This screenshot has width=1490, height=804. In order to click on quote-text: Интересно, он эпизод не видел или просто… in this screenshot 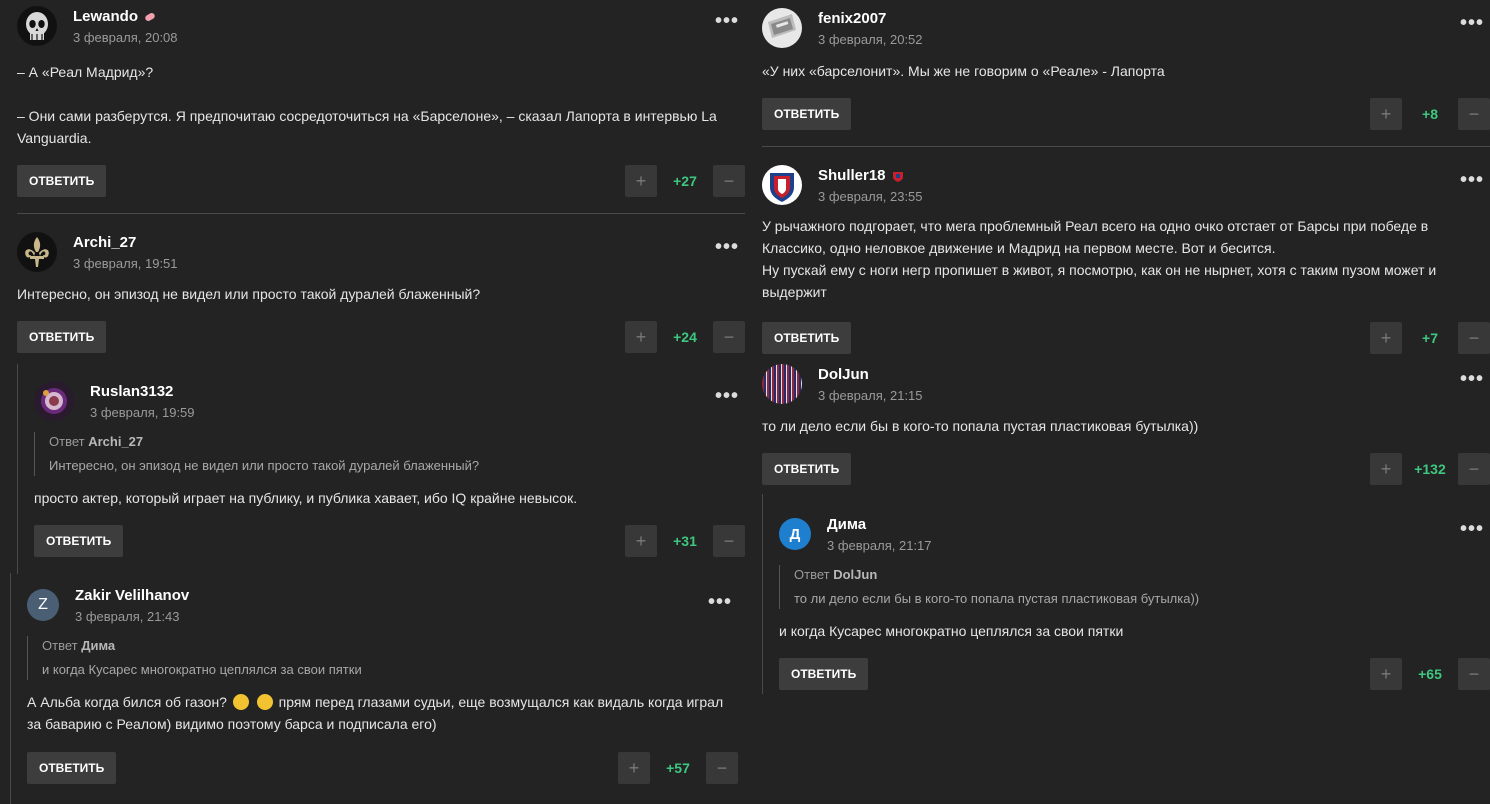, I will do `click(264, 465)`.